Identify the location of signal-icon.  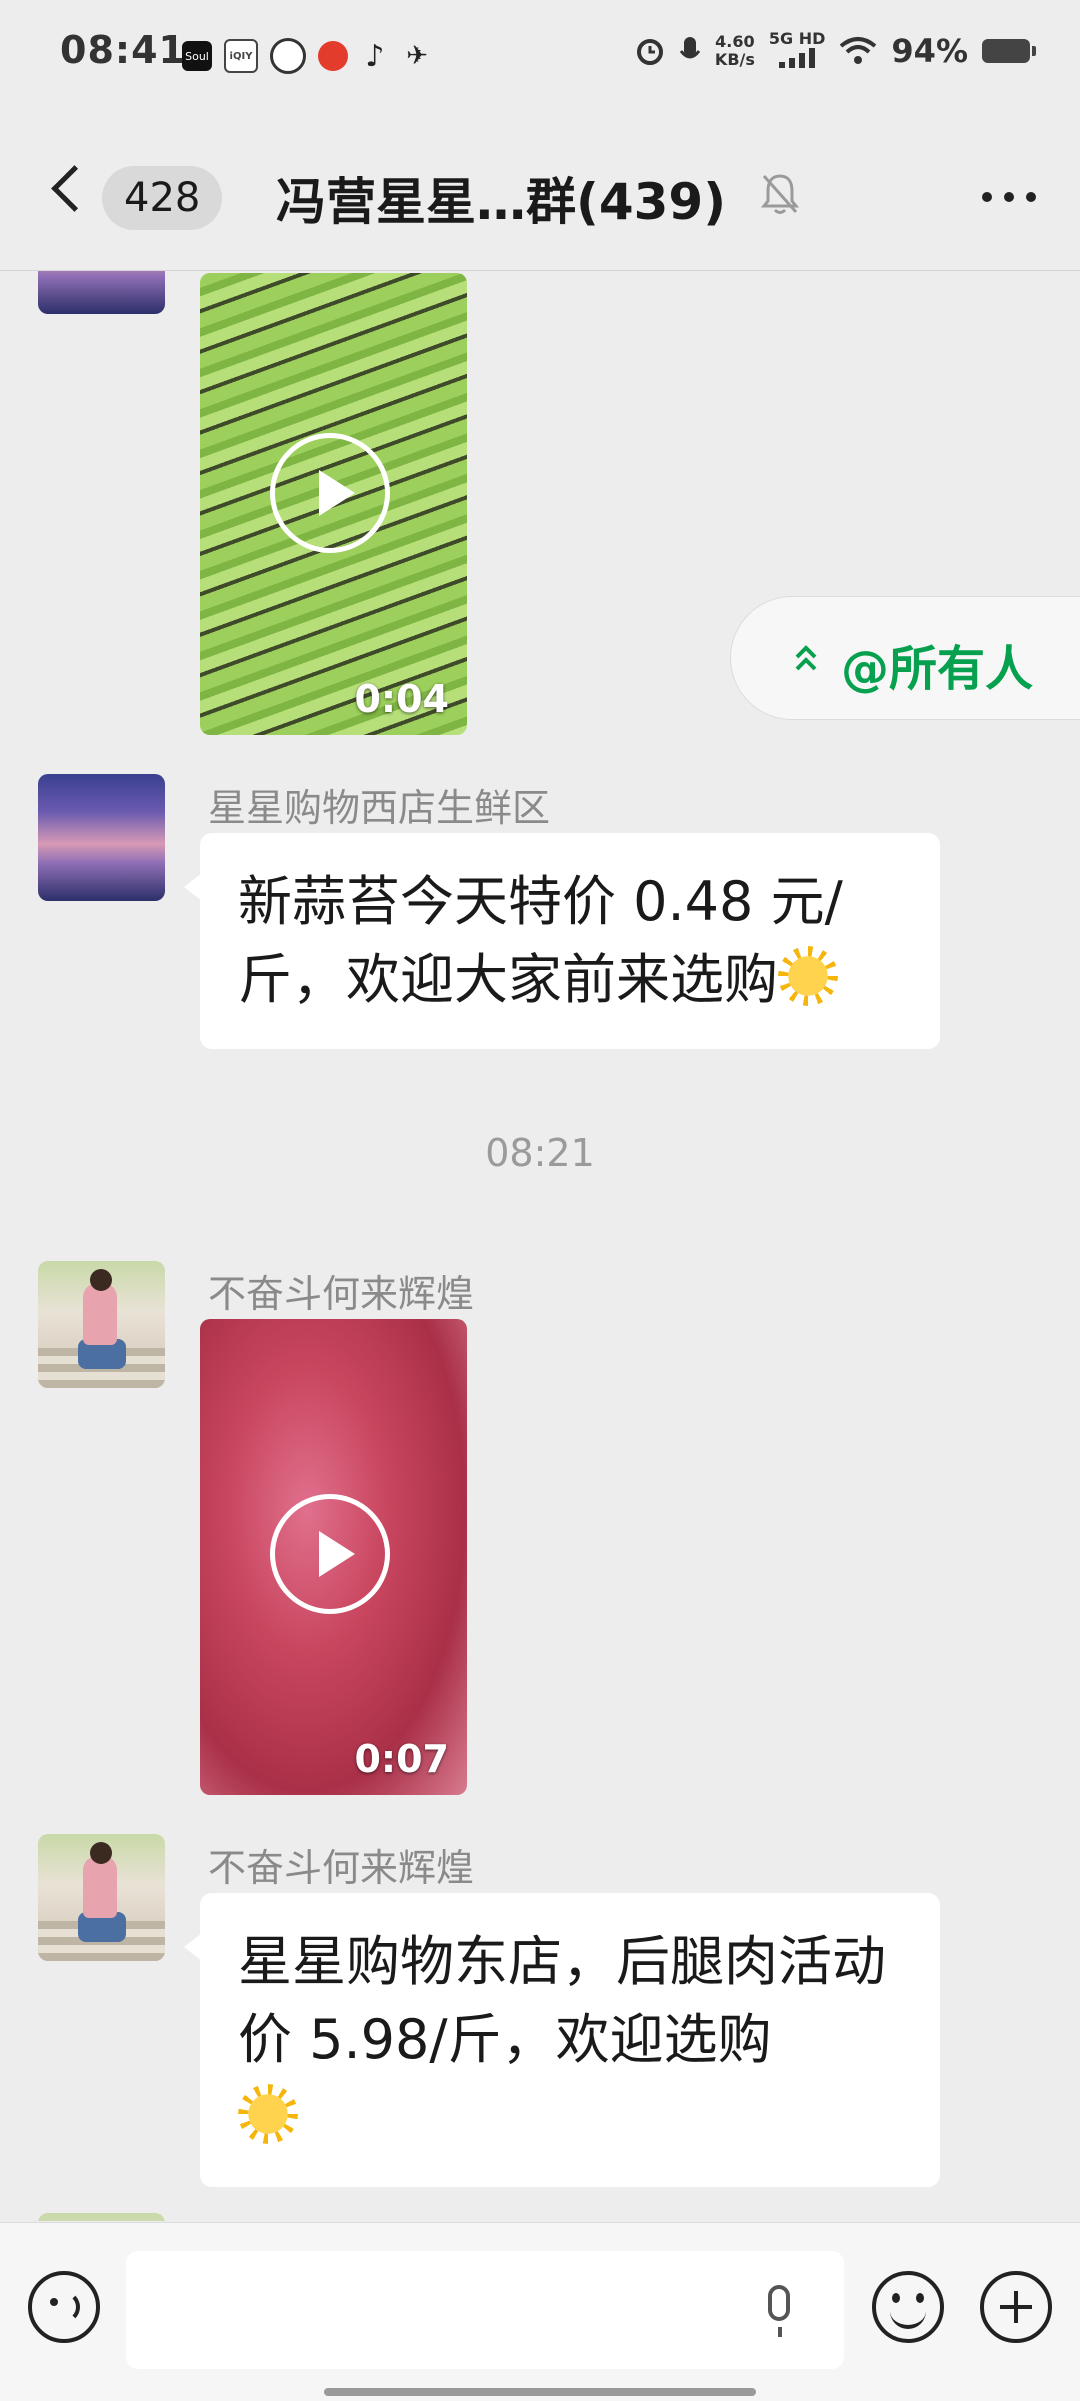
(797, 58).